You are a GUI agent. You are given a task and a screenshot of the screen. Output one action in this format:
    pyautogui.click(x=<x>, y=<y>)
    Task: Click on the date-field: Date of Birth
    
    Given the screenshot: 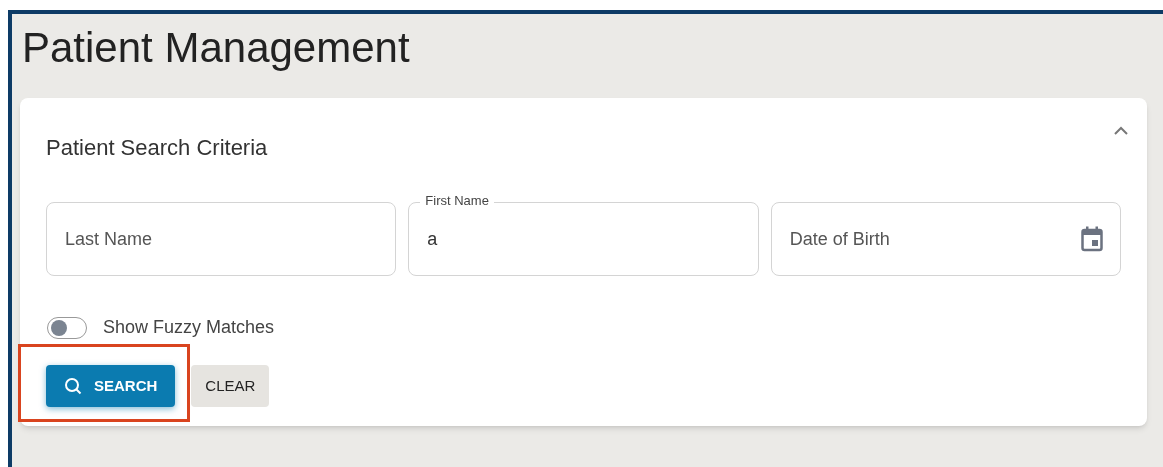 What is the action you would take?
    pyautogui.click(x=945, y=239)
    